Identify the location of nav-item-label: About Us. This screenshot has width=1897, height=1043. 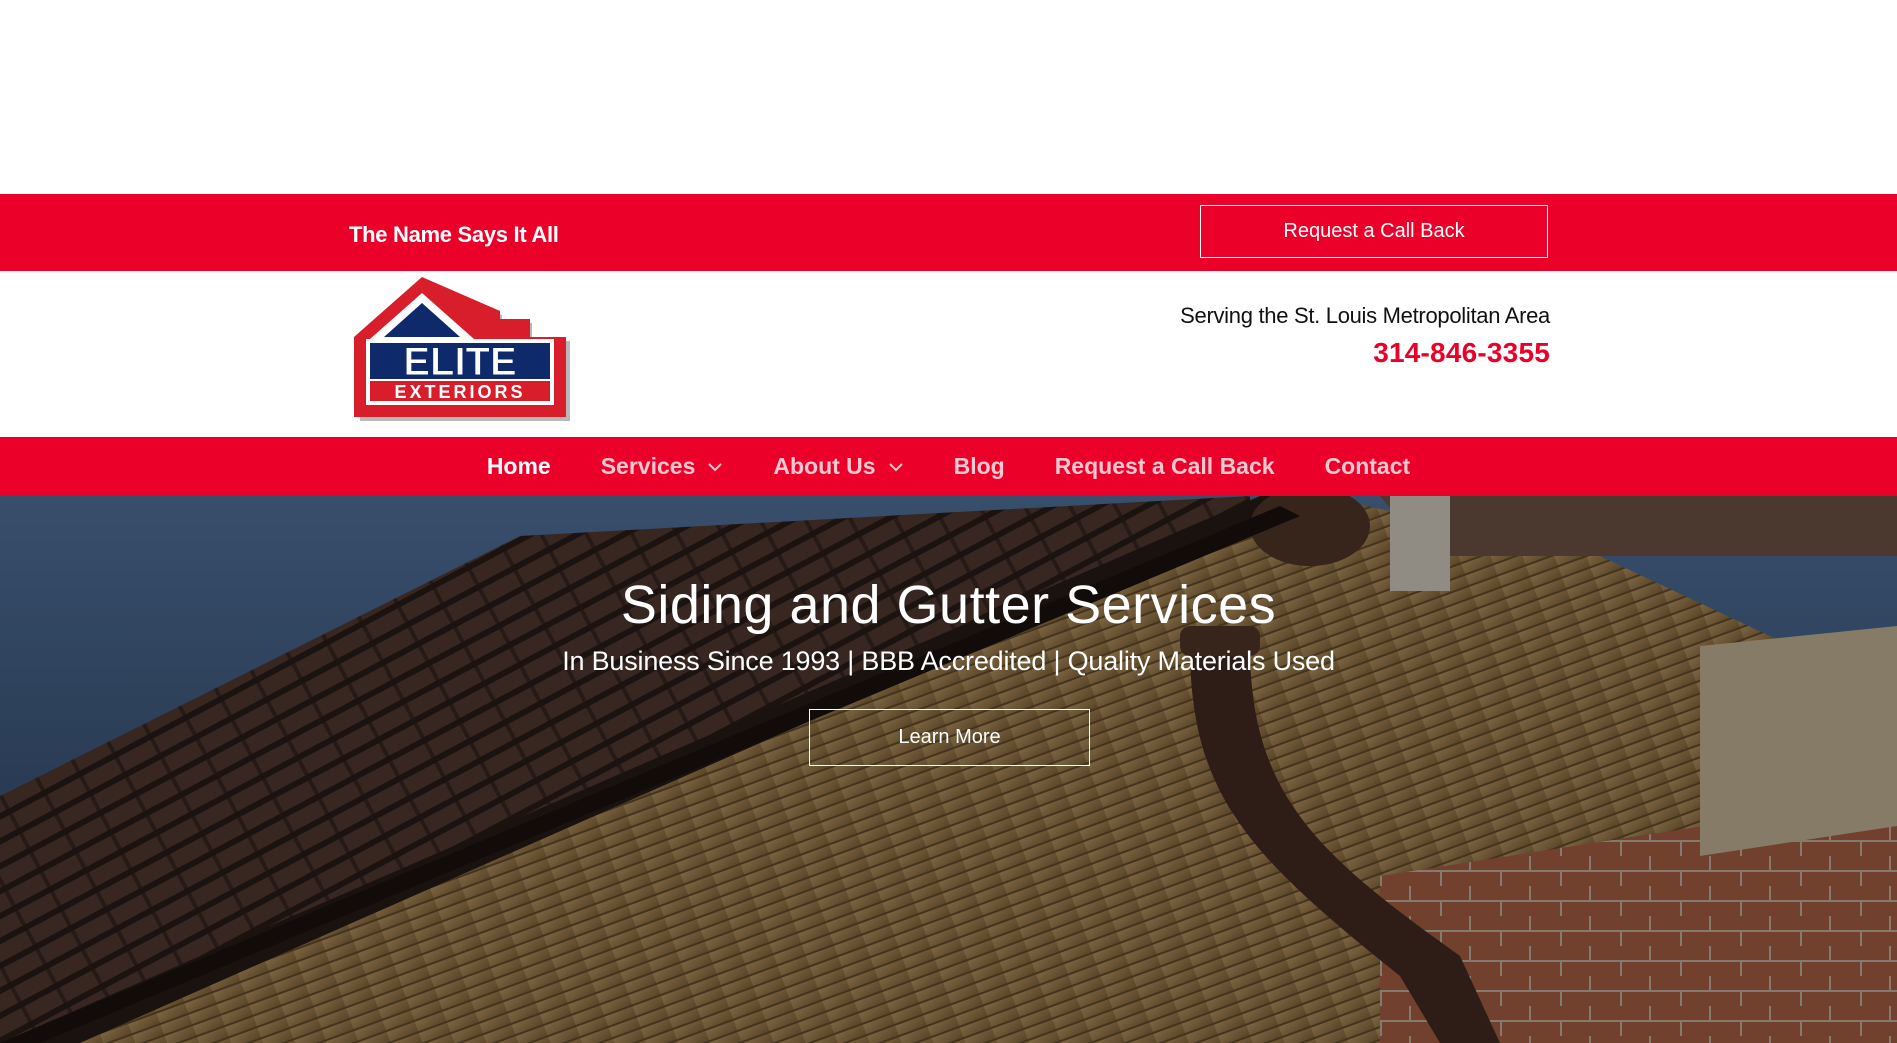
(824, 466).